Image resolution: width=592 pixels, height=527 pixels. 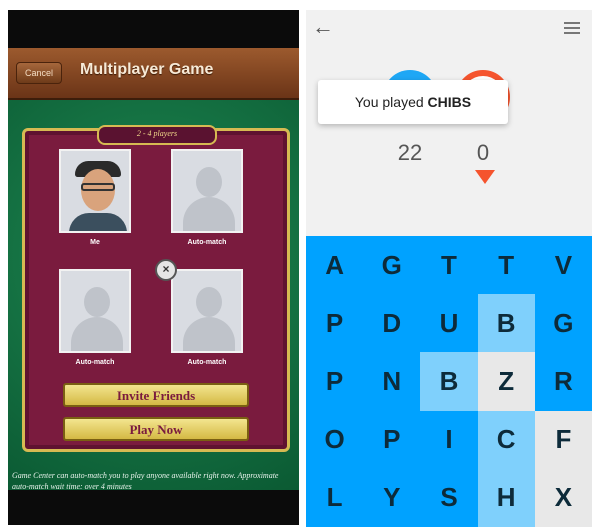 What do you see at coordinates (506, 381) in the screenshot?
I see `letter-tile: Z` at bounding box center [506, 381].